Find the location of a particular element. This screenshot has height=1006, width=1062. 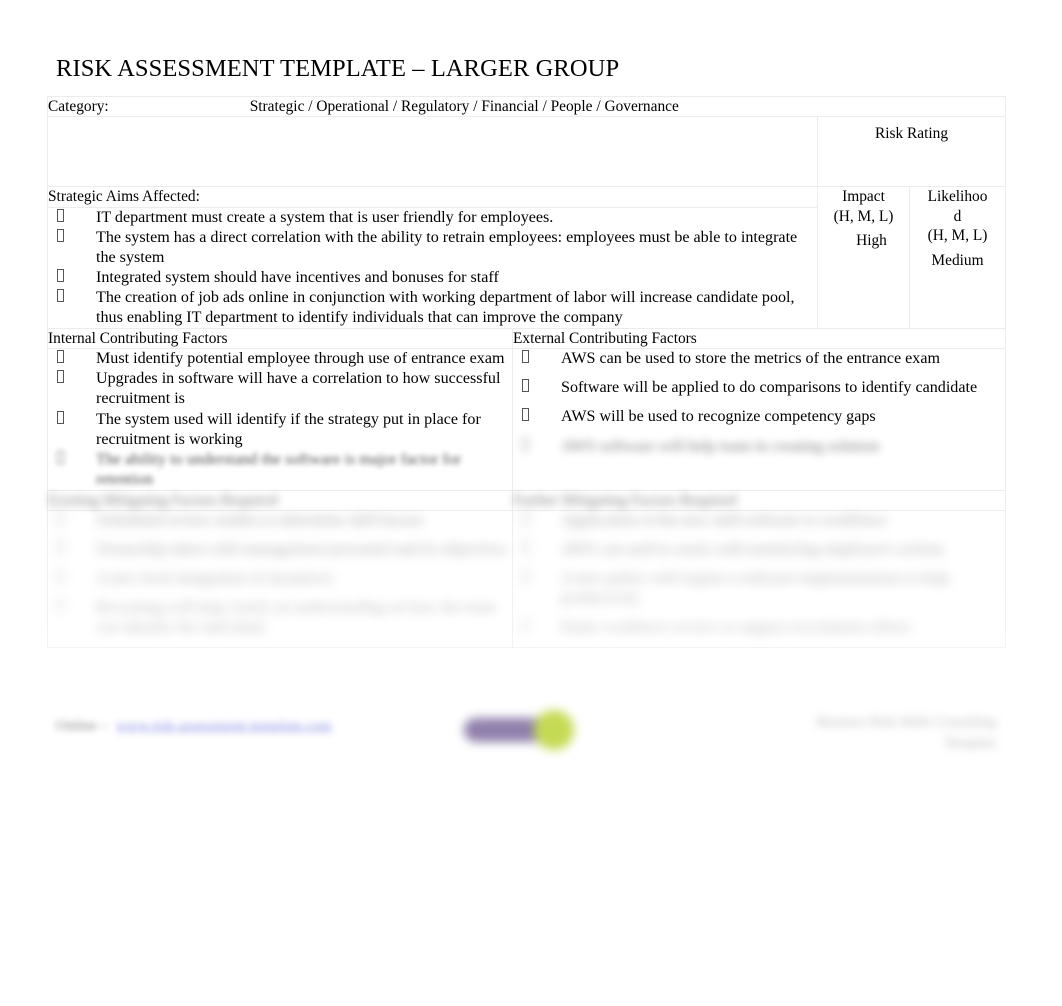

list-item-text: A new level integration of incentives is located at coordinates (215, 579).